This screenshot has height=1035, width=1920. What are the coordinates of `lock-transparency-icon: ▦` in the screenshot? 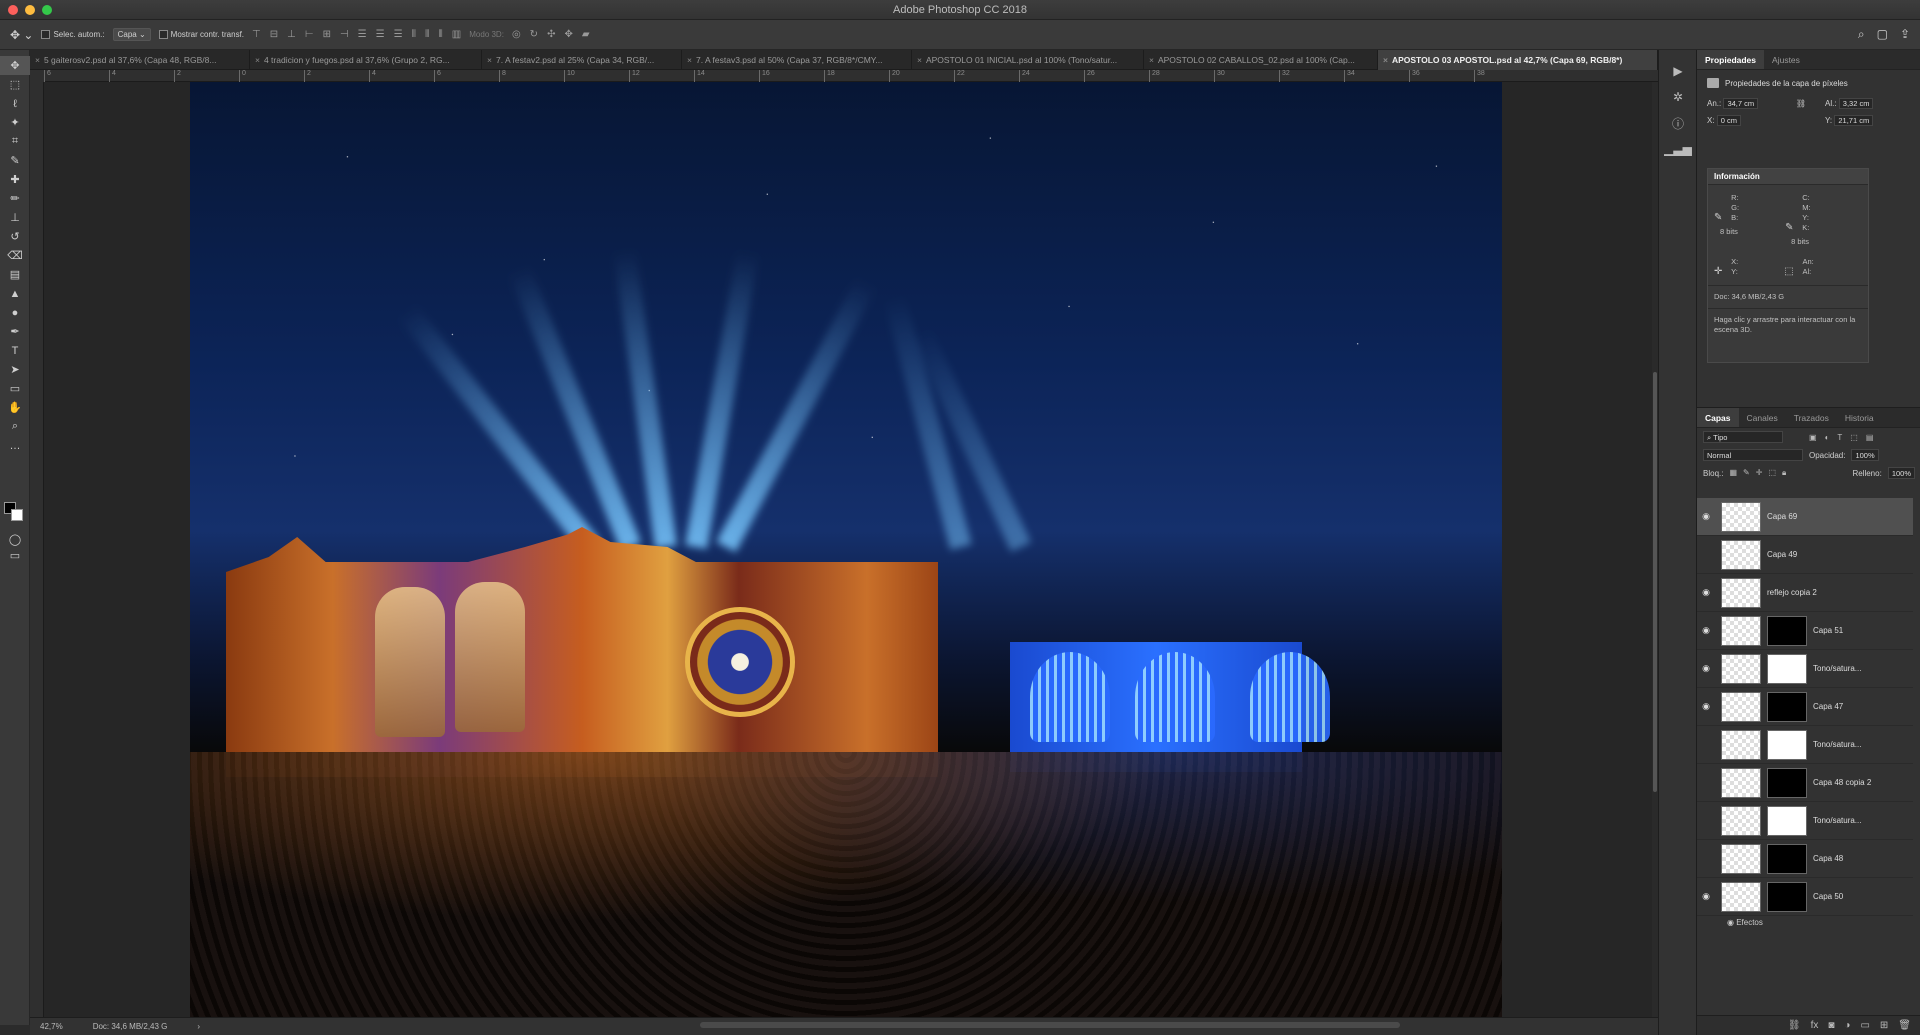 It's located at (1733, 473).